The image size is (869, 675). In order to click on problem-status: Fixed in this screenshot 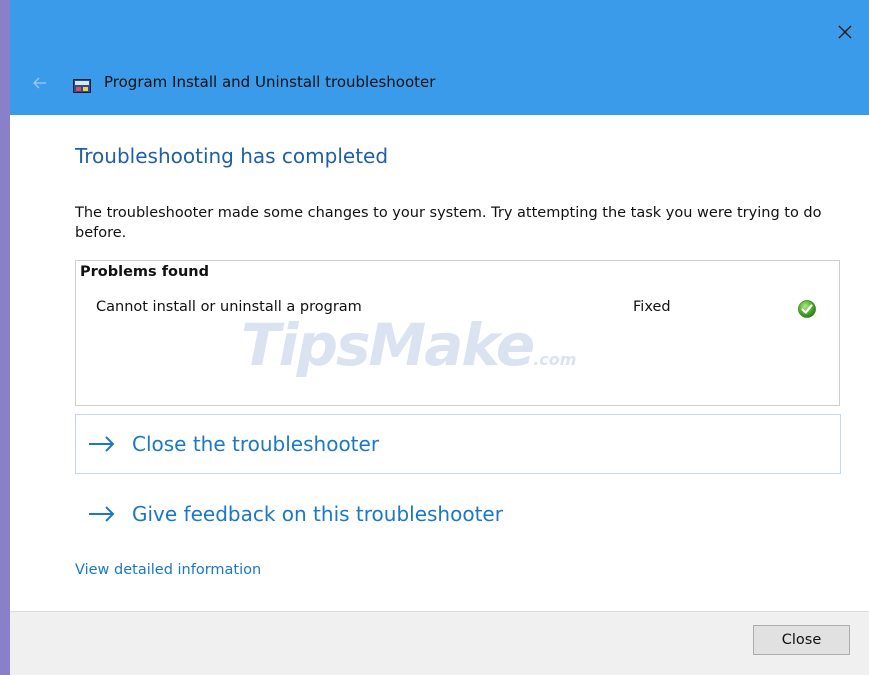, I will do `click(652, 307)`.